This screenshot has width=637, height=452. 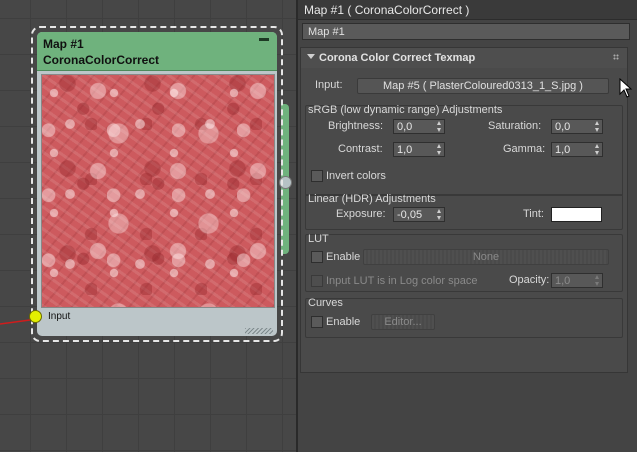 I want to click on tint-label: Tint:, so click(x=533, y=214).